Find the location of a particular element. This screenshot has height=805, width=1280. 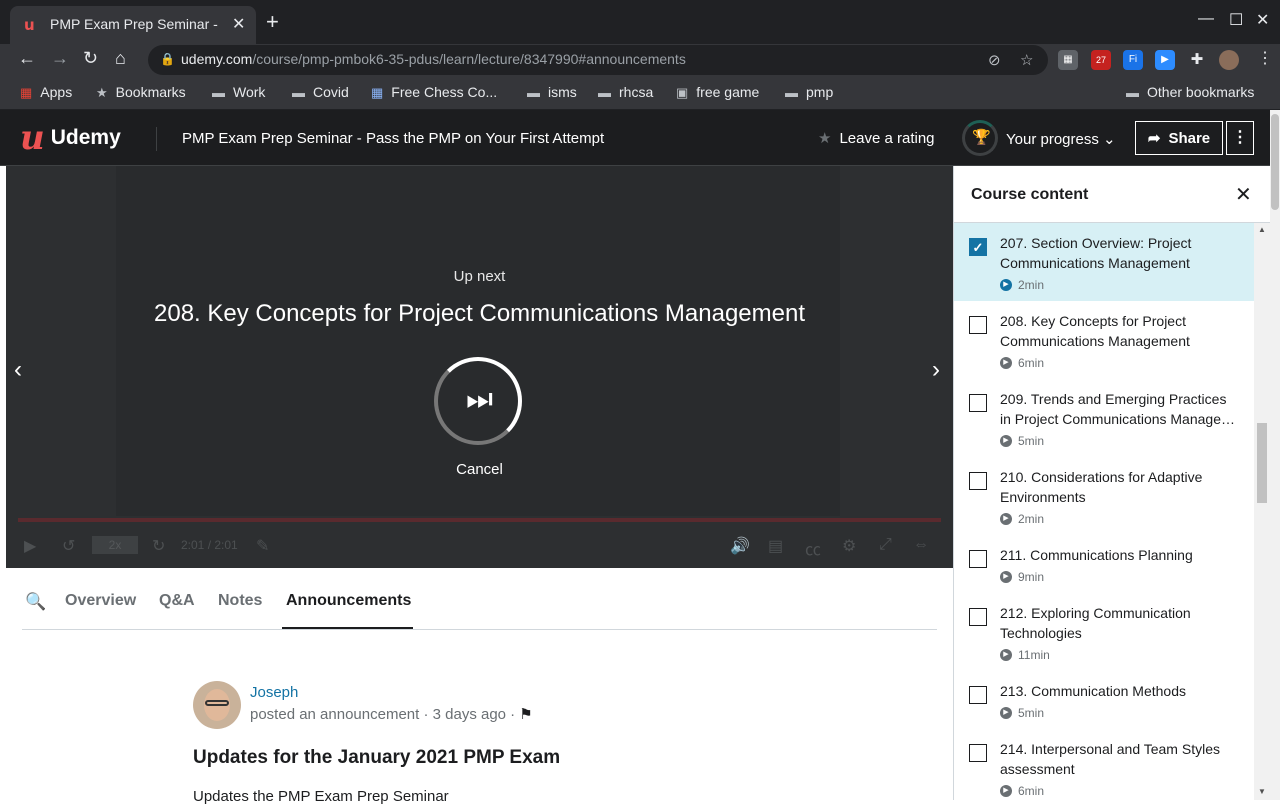

tab-announcements: Announcements is located at coordinates (348, 601).